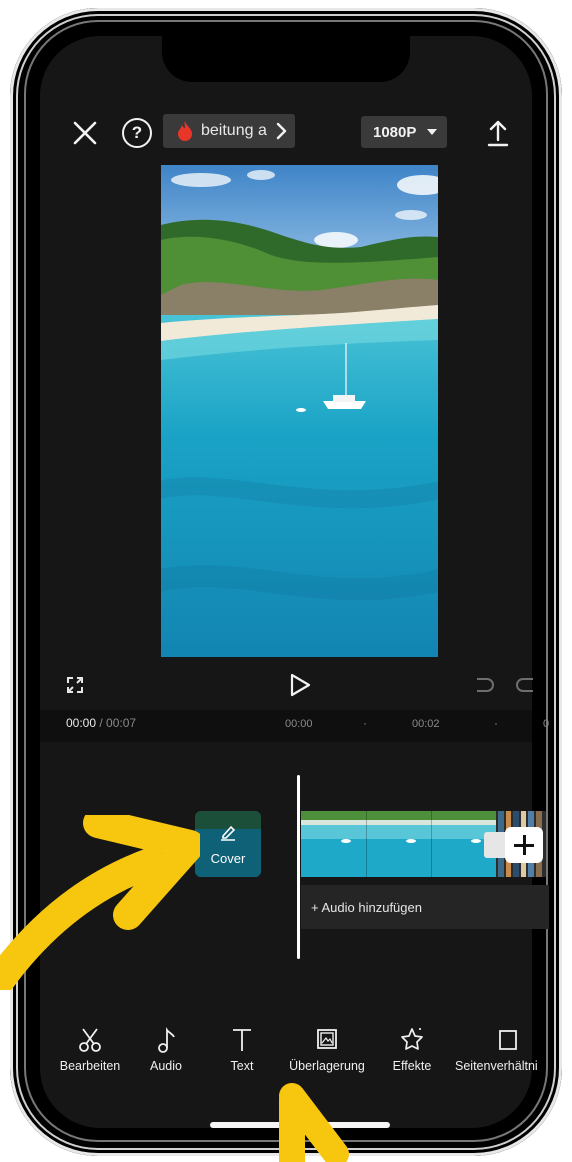  What do you see at coordinates (395, 132) in the screenshot?
I see `resolution-label: 1080P` at bounding box center [395, 132].